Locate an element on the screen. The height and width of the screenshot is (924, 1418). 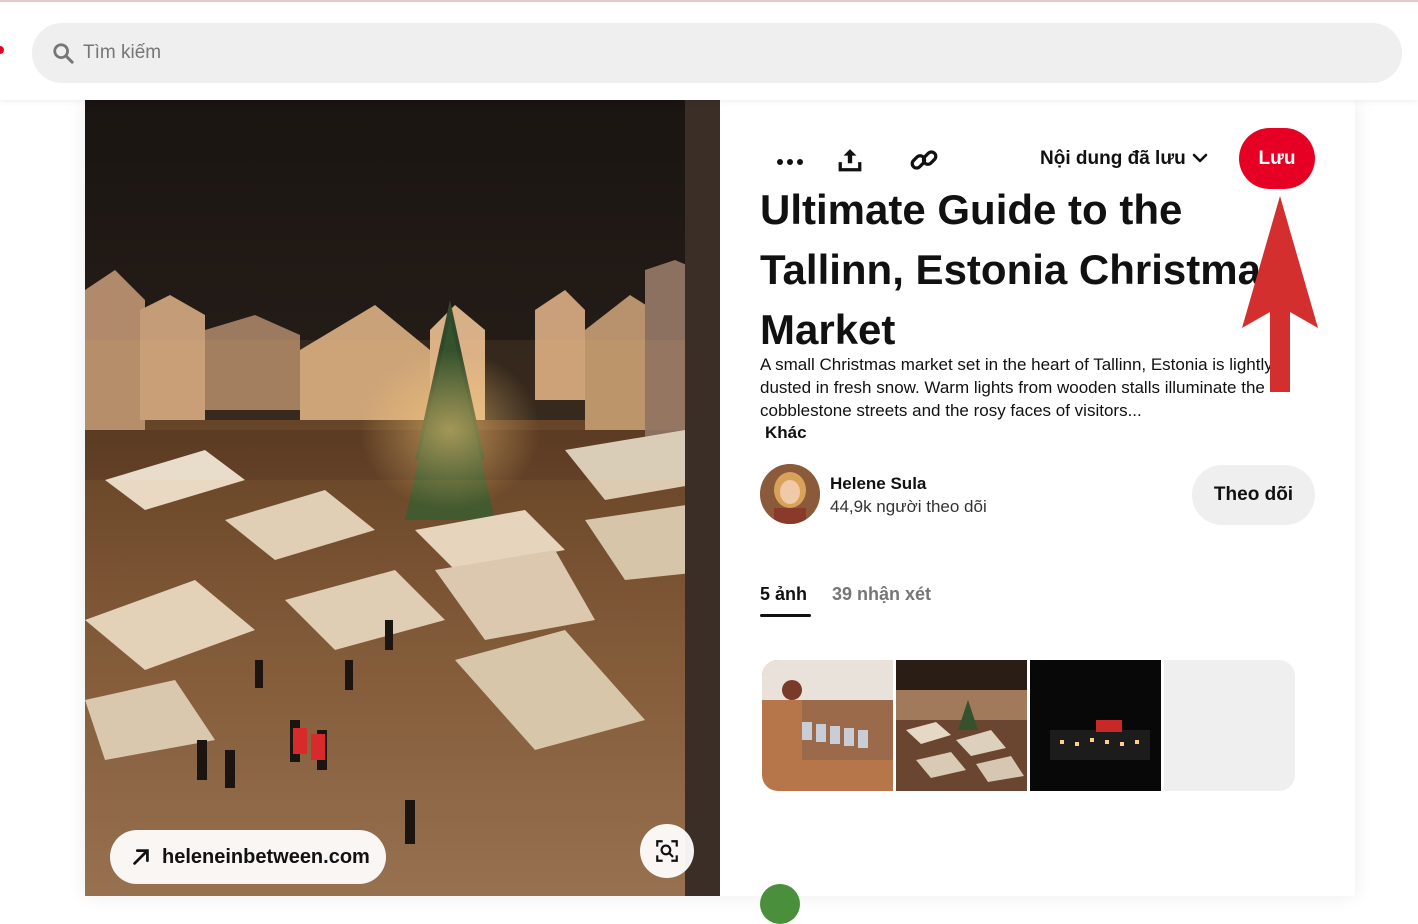
lens-search-icon is located at coordinates (667, 851).